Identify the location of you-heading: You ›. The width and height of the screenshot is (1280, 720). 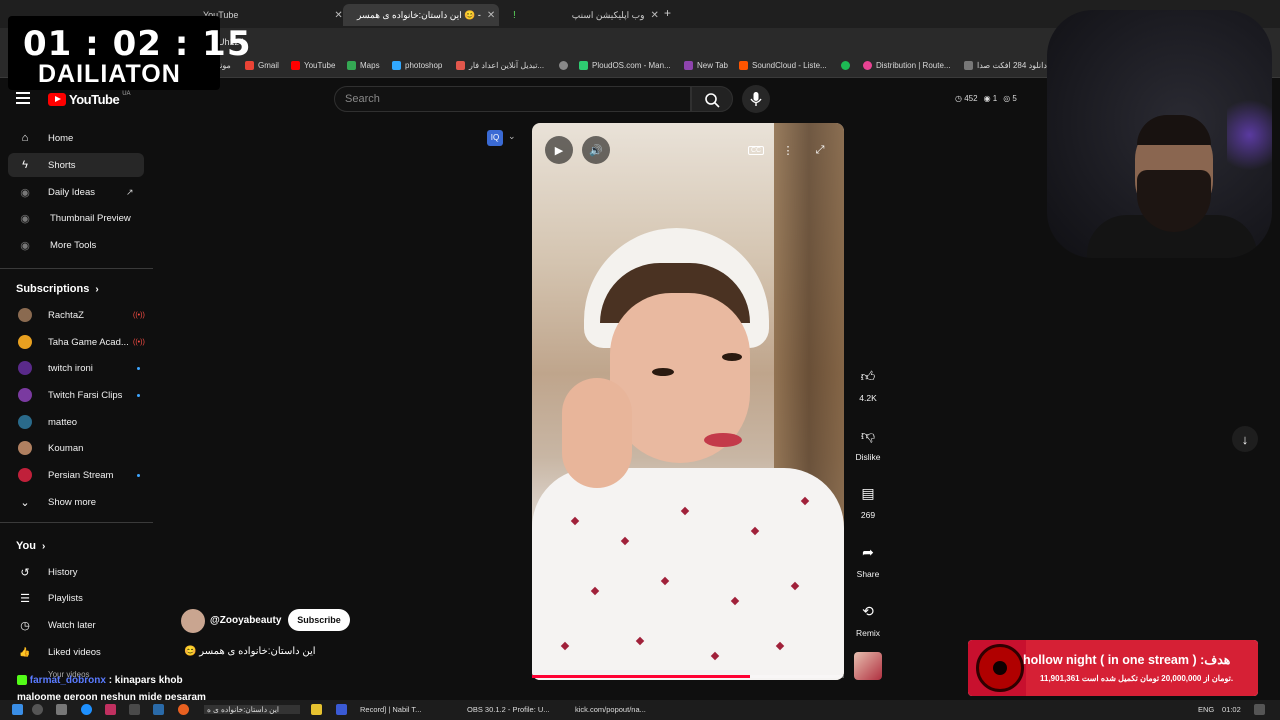
(30, 546).